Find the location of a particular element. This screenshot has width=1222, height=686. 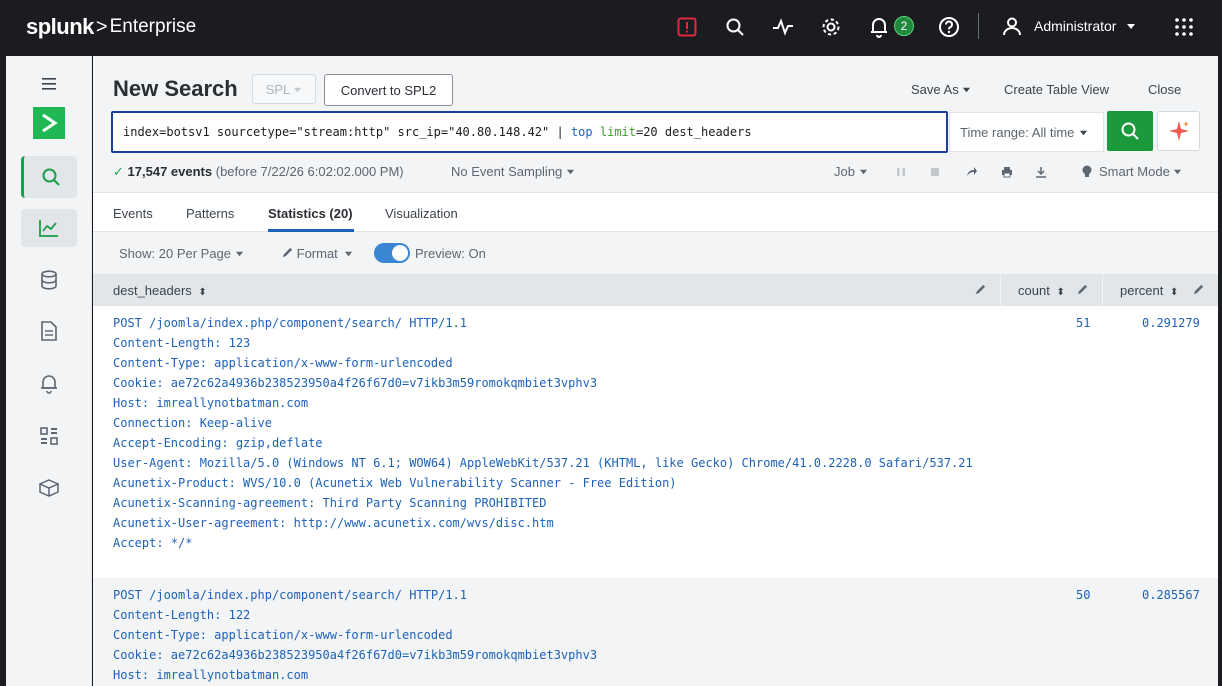

topbar-divider is located at coordinates (978, 26).